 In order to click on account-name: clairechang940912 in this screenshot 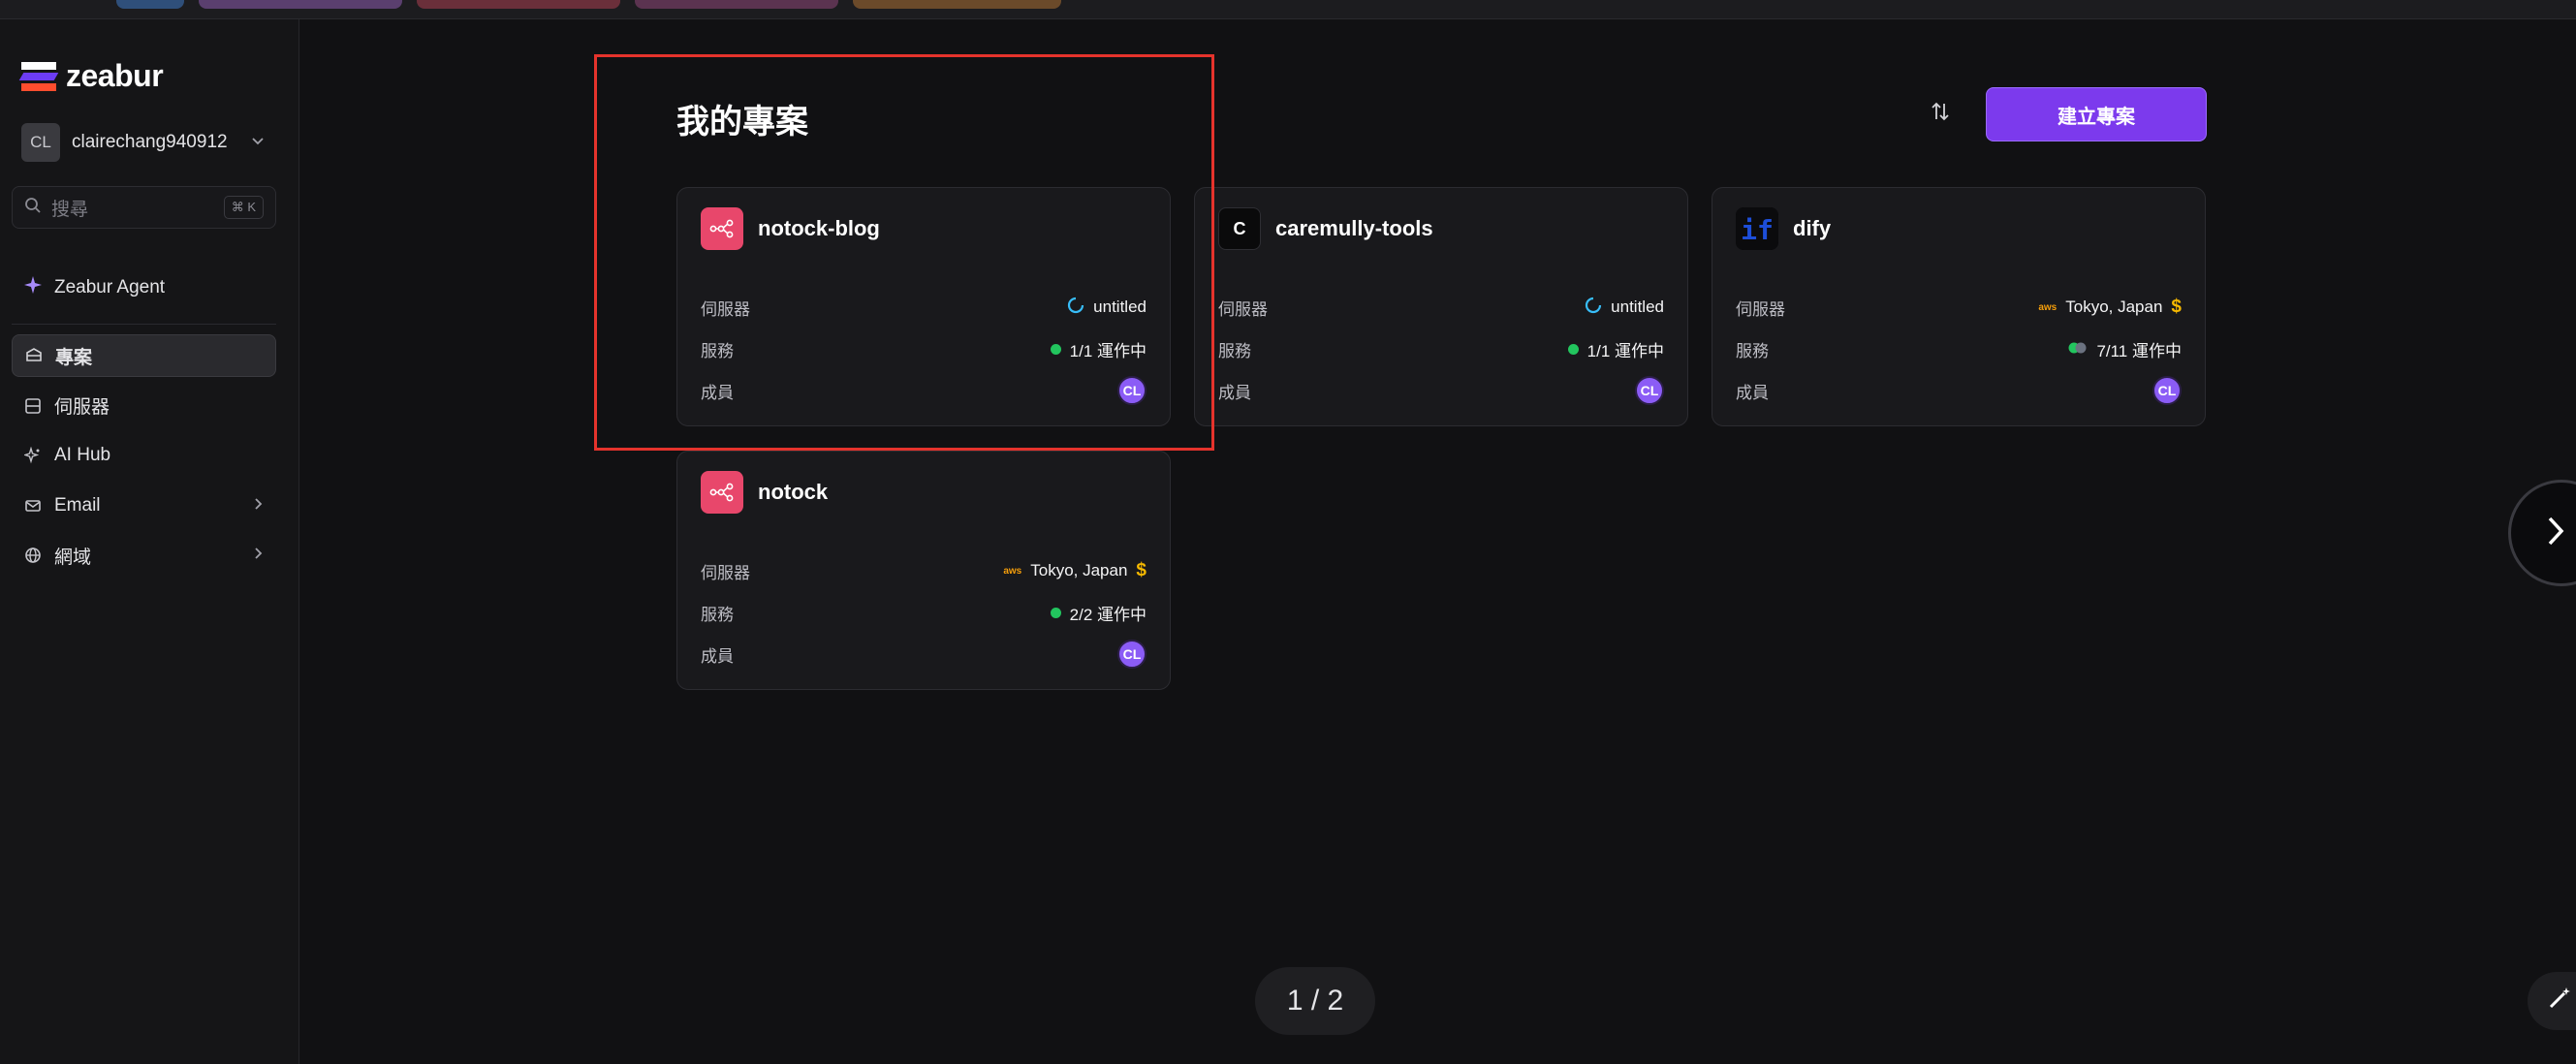, I will do `click(150, 142)`.